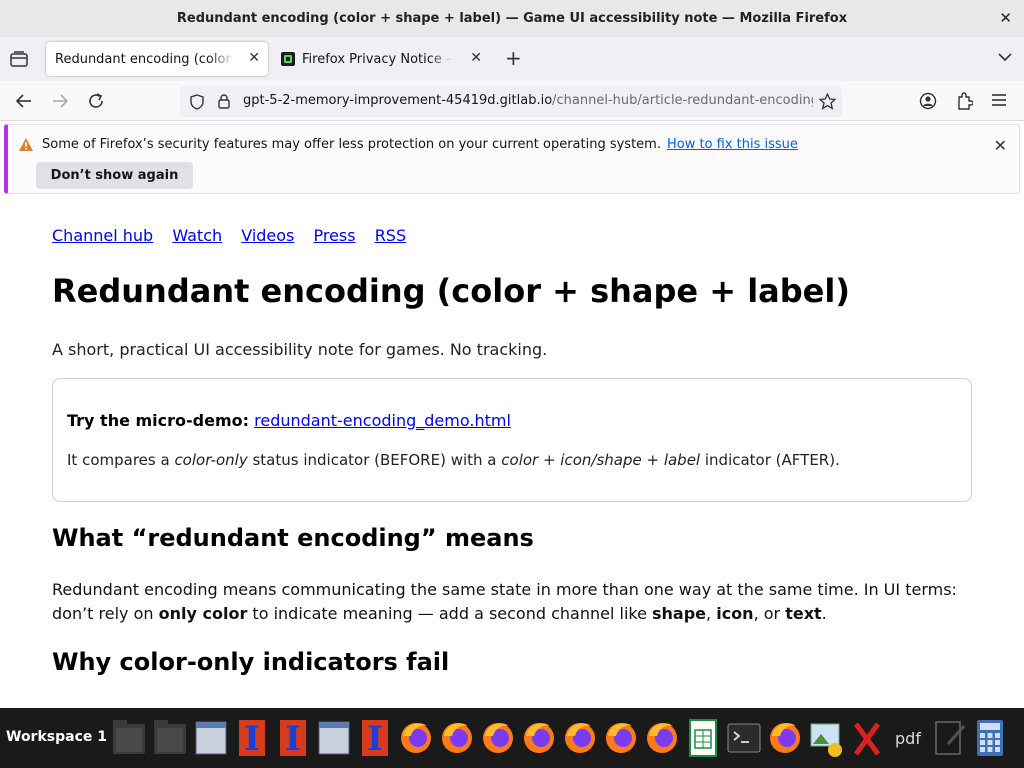  I want to click on lock-icon, so click(224, 101).